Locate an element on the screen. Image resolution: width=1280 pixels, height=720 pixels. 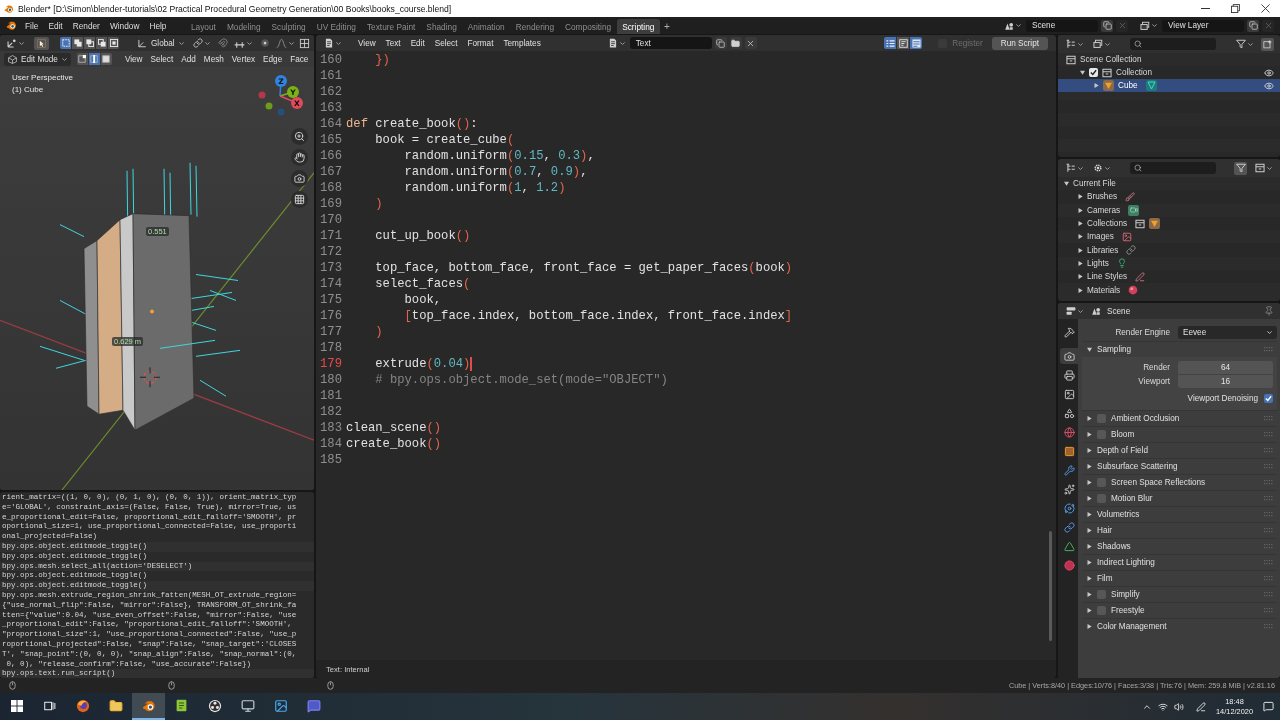
panel-header: Ambient Occlusion is located at coordinates (1179, 418).